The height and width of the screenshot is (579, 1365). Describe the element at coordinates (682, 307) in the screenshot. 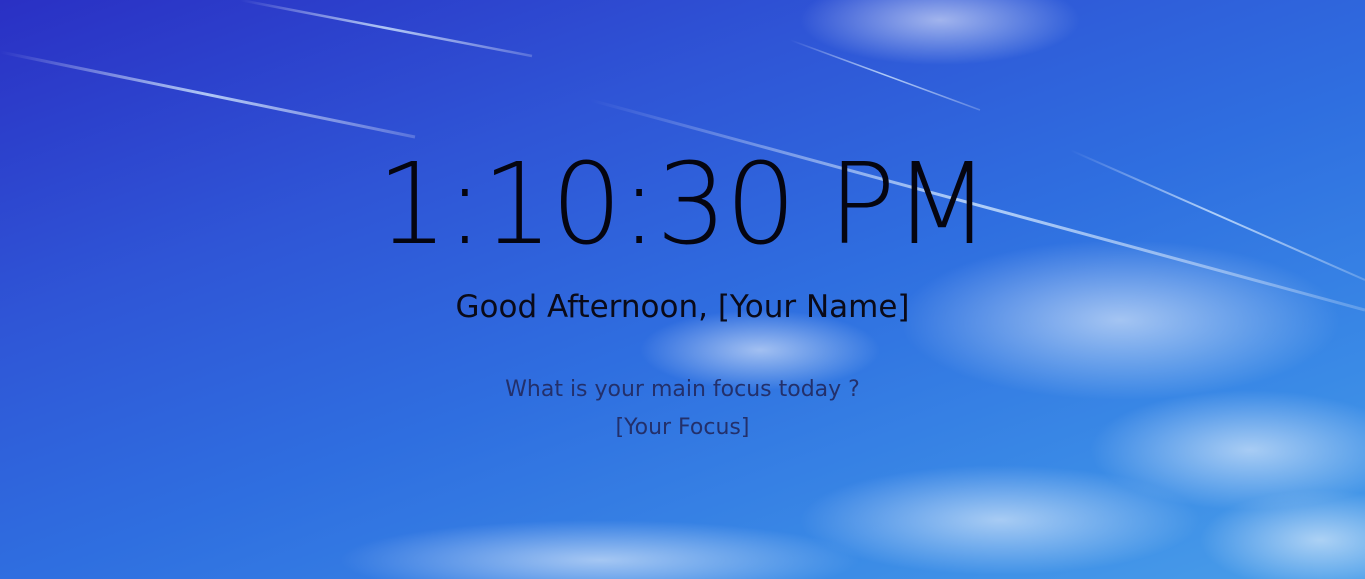

I see `greeting-text: Good Afternoon, [Your Name]` at that location.